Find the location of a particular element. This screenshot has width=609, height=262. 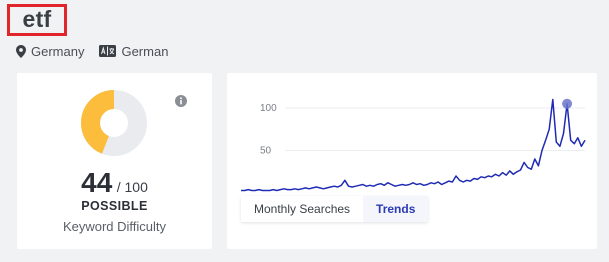

translate-icon is located at coordinates (108, 51).